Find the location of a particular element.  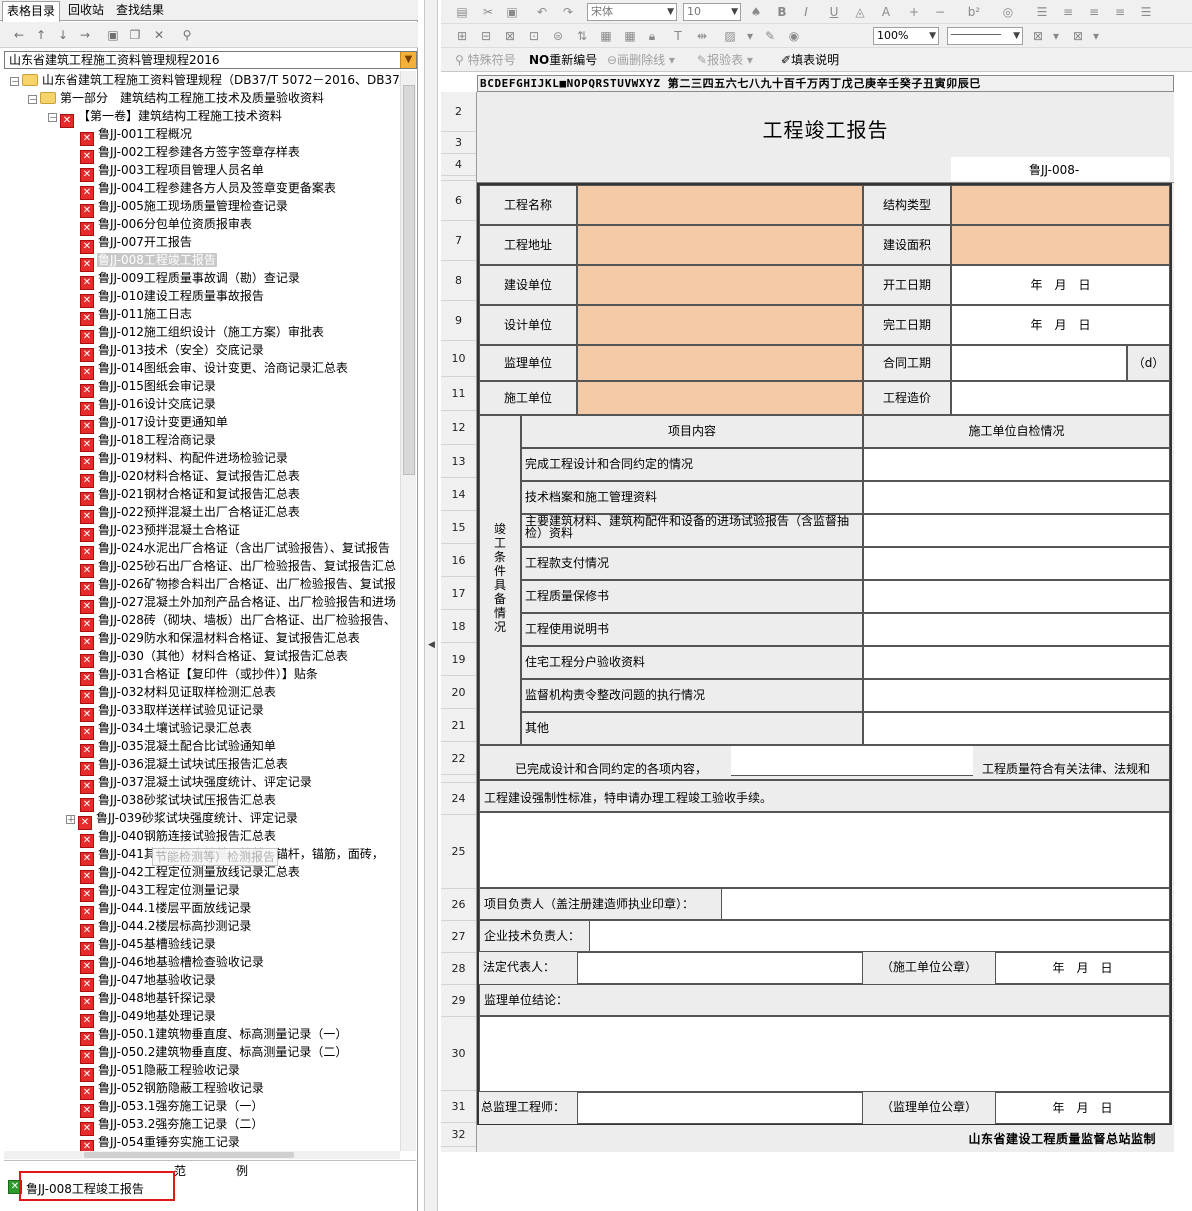

bold-icon: B is located at coordinates (782, 12).